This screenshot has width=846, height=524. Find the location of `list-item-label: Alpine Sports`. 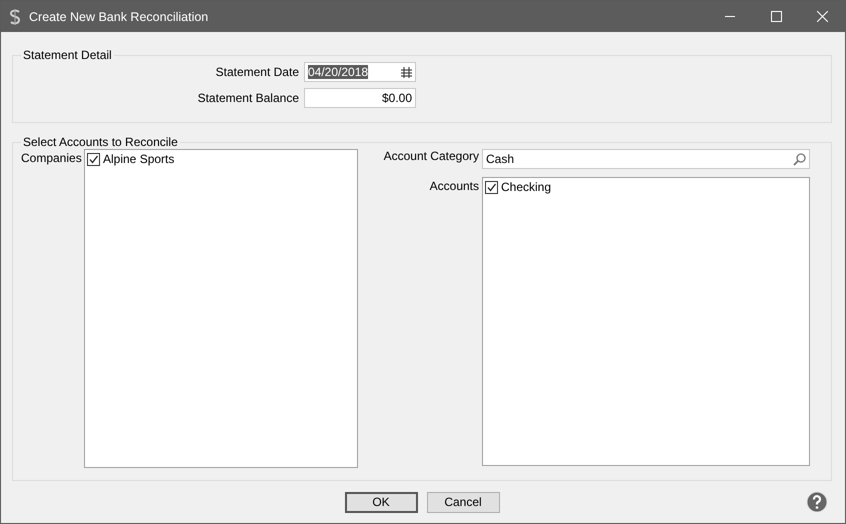

list-item-label: Alpine Sports is located at coordinates (138, 159).